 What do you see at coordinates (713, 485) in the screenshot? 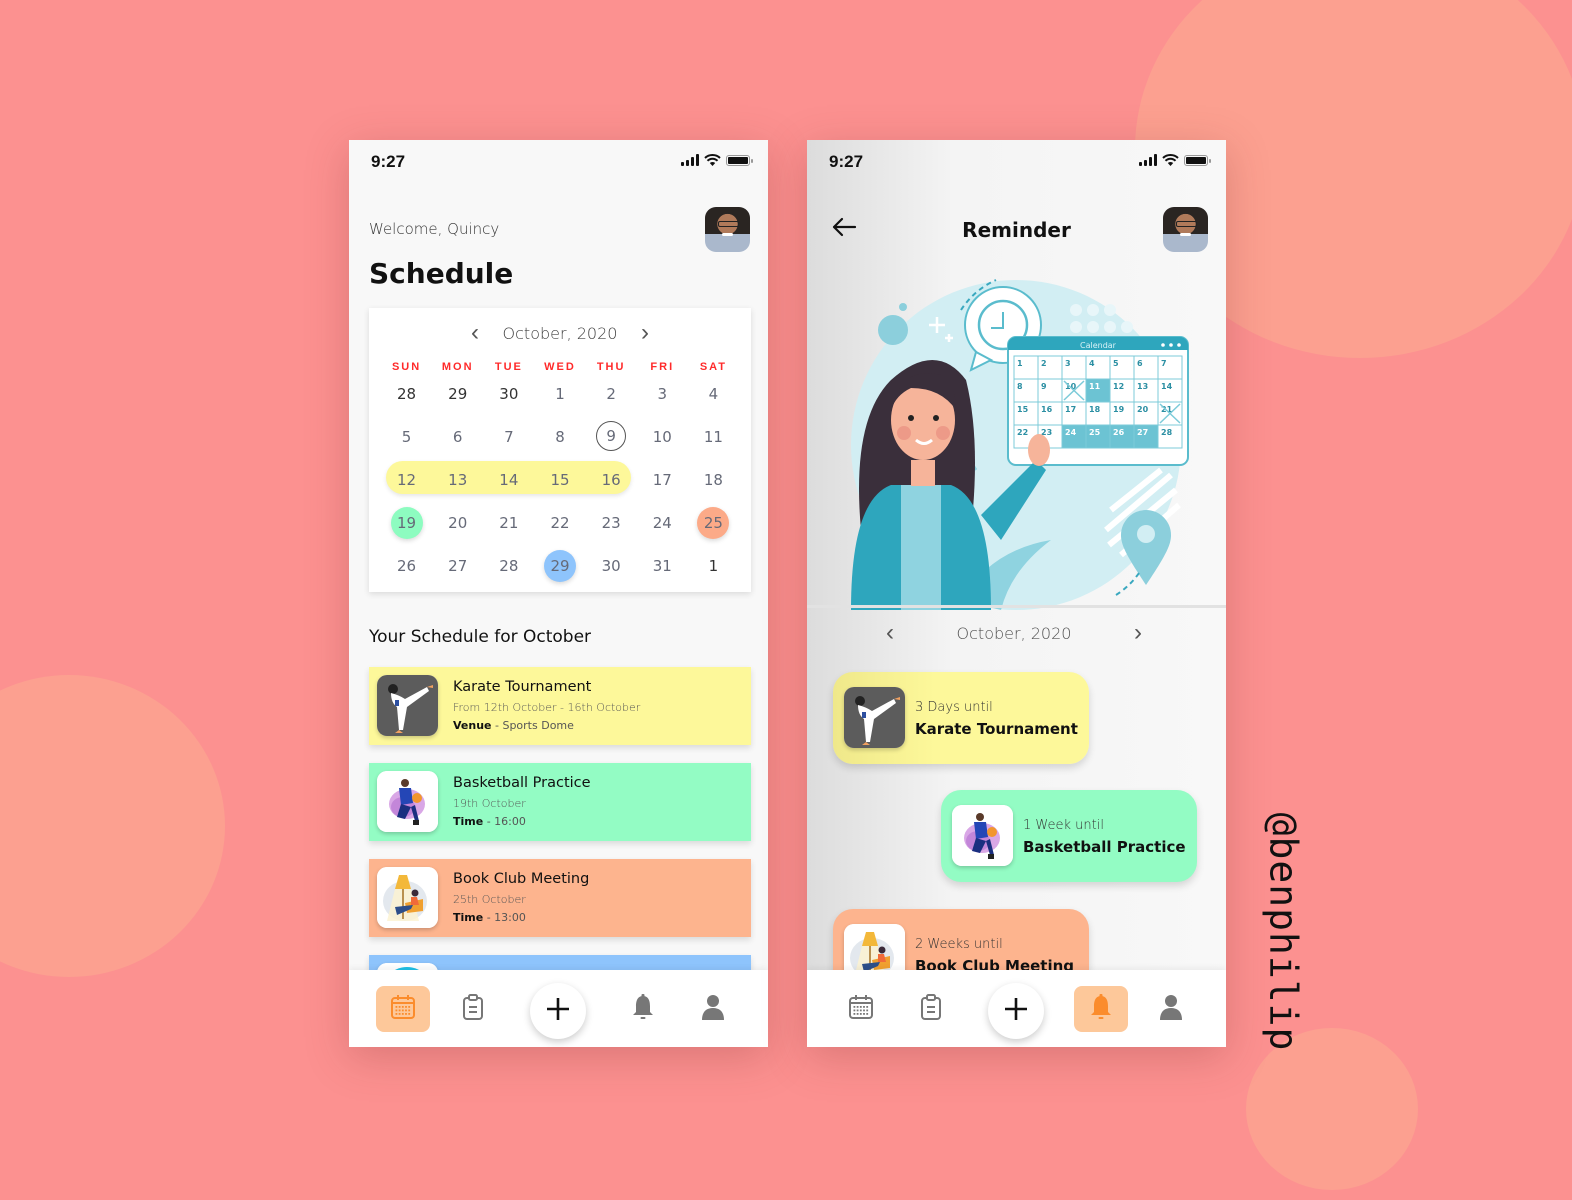
I see `calendar-day: 18` at bounding box center [713, 485].